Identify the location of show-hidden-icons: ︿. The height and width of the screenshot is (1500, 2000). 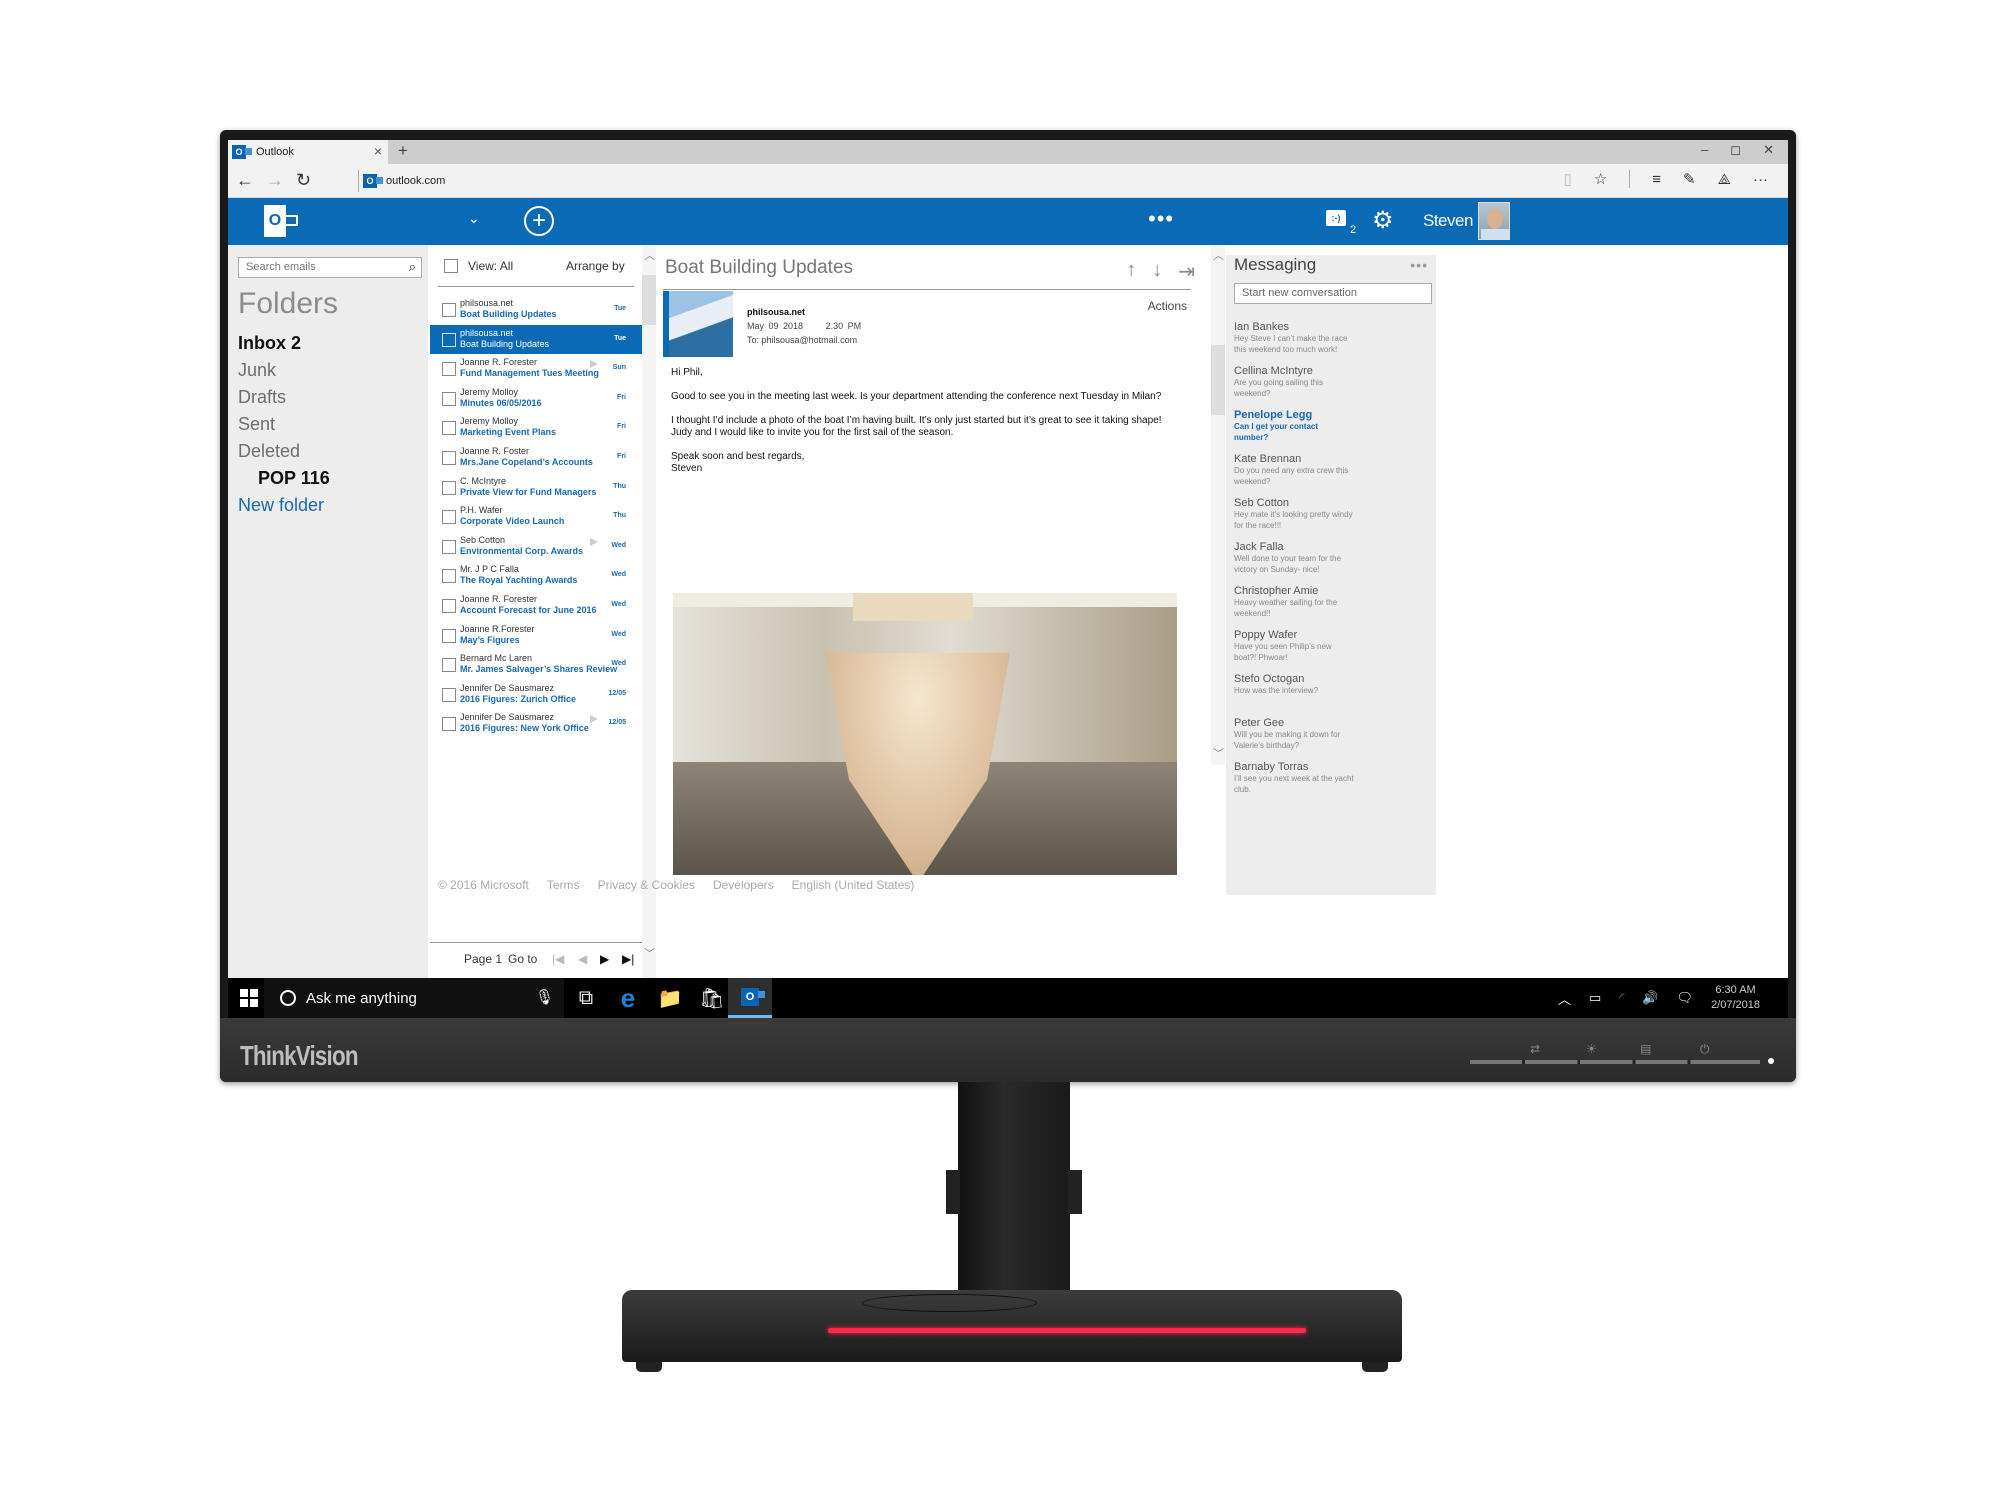
(1564, 998).